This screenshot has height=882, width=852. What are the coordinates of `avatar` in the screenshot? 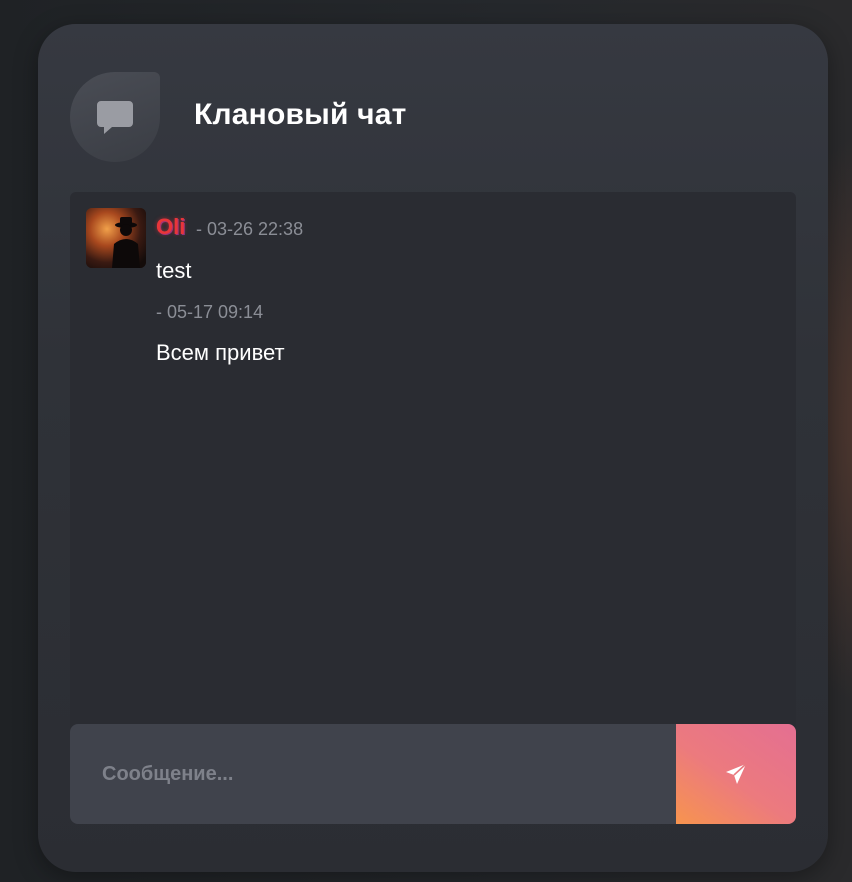 It's located at (116, 238).